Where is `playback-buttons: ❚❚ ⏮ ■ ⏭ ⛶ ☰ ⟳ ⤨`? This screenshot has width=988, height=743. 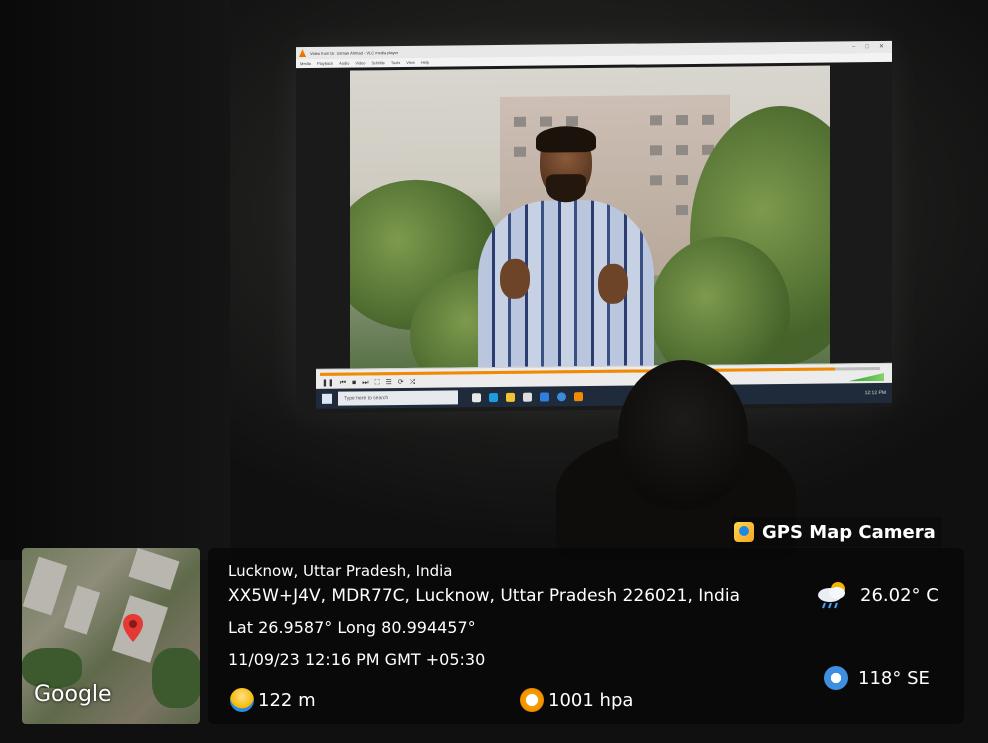 playback-buttons: ❚❚ ⏮ ■ ⏭ ⛶ ☰ ⟳ ⤨ is located at coordinates (368, 383).